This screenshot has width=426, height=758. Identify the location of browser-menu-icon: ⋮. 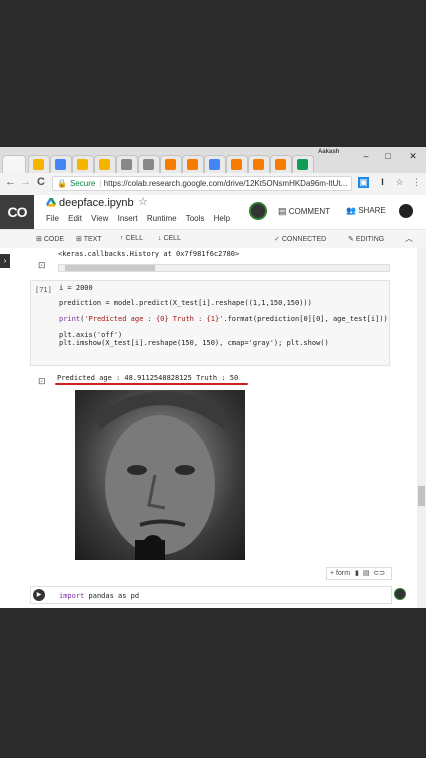
(416, 182).